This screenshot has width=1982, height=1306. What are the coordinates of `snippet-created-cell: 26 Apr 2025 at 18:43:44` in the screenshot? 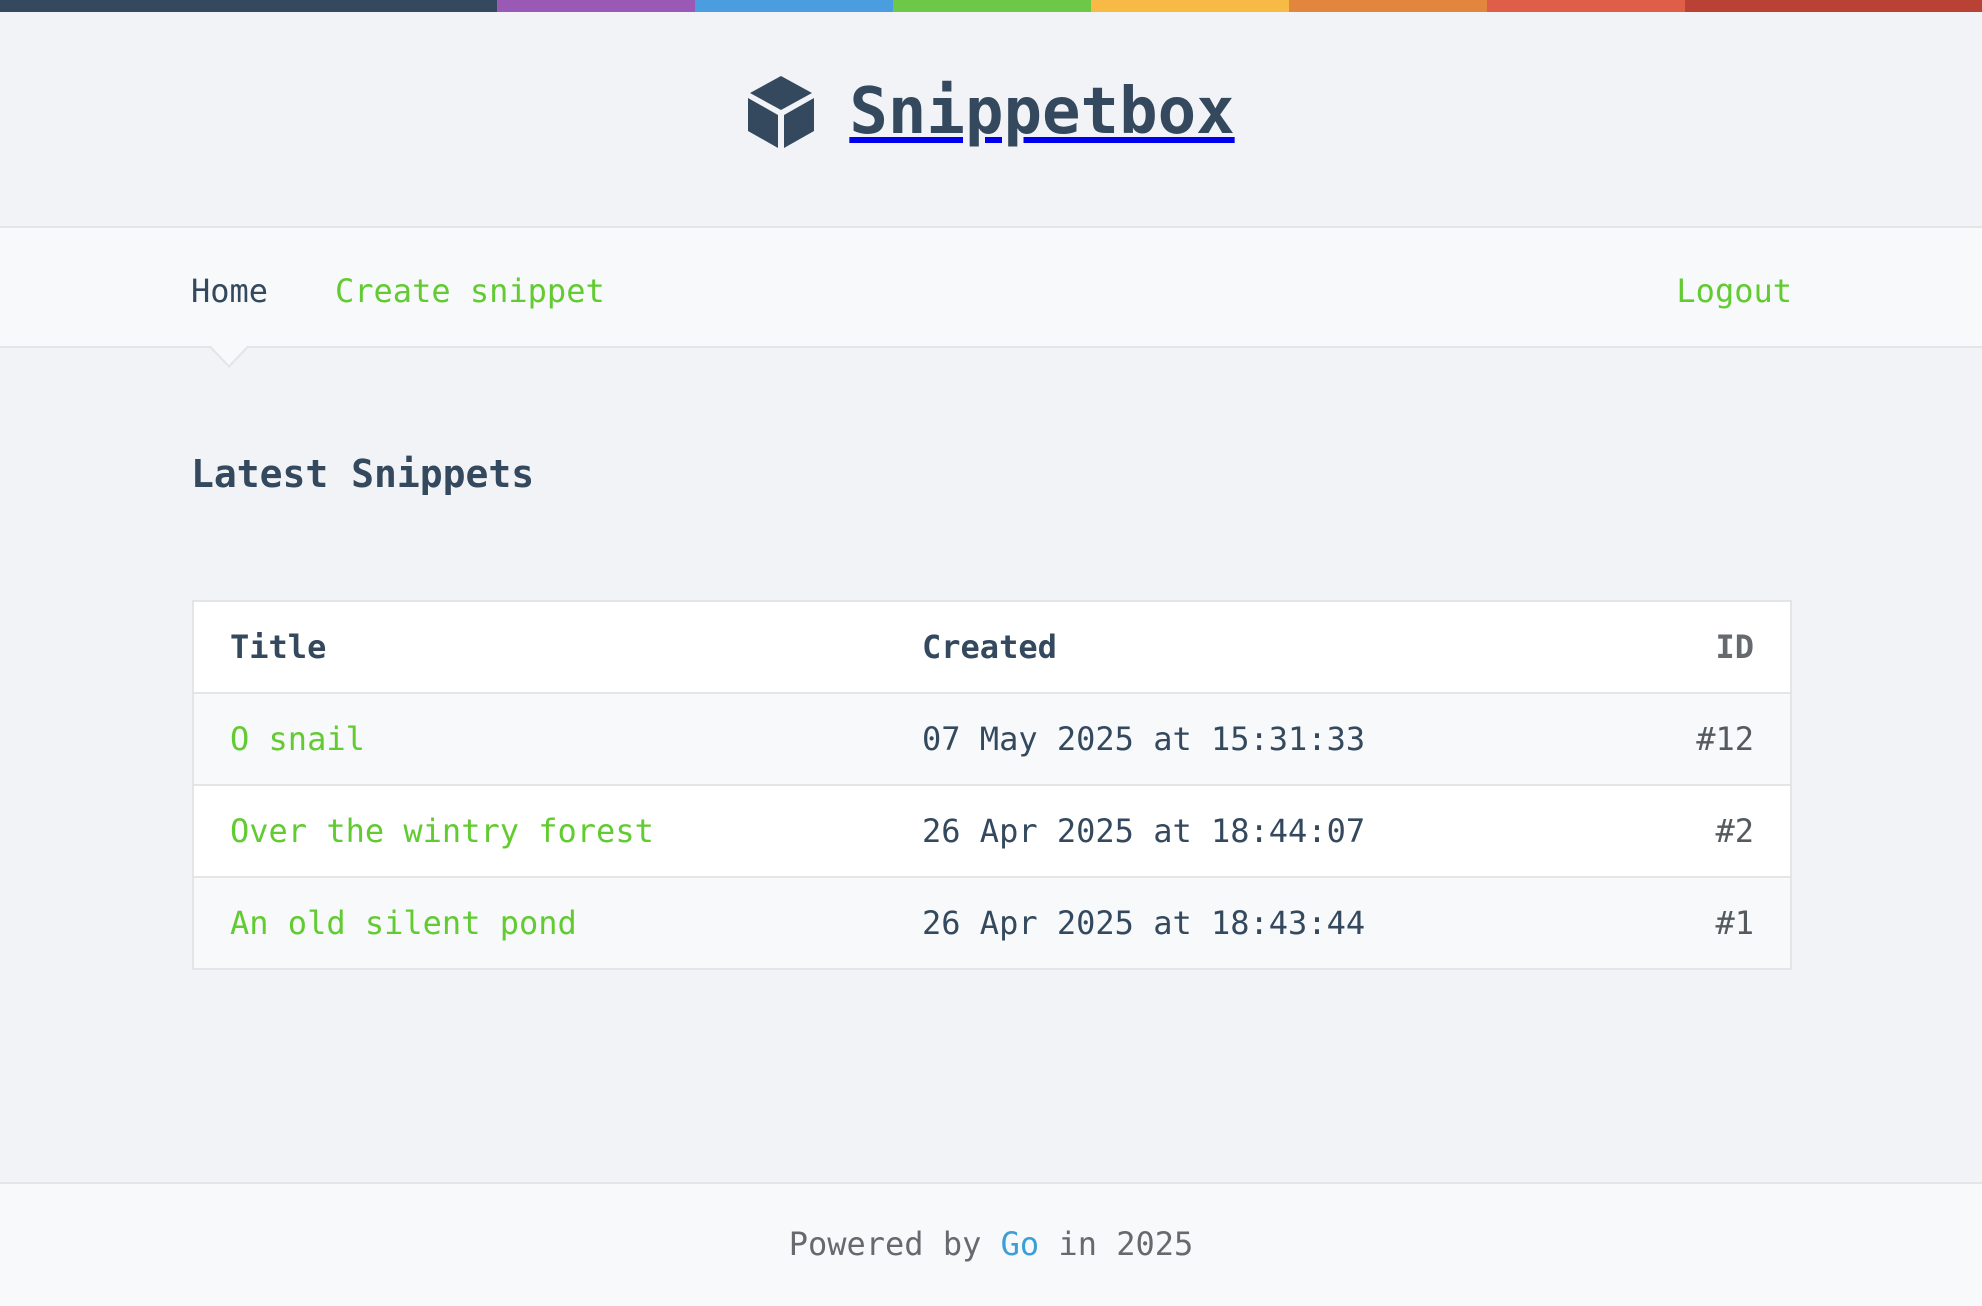 It's located at (1247, 922).